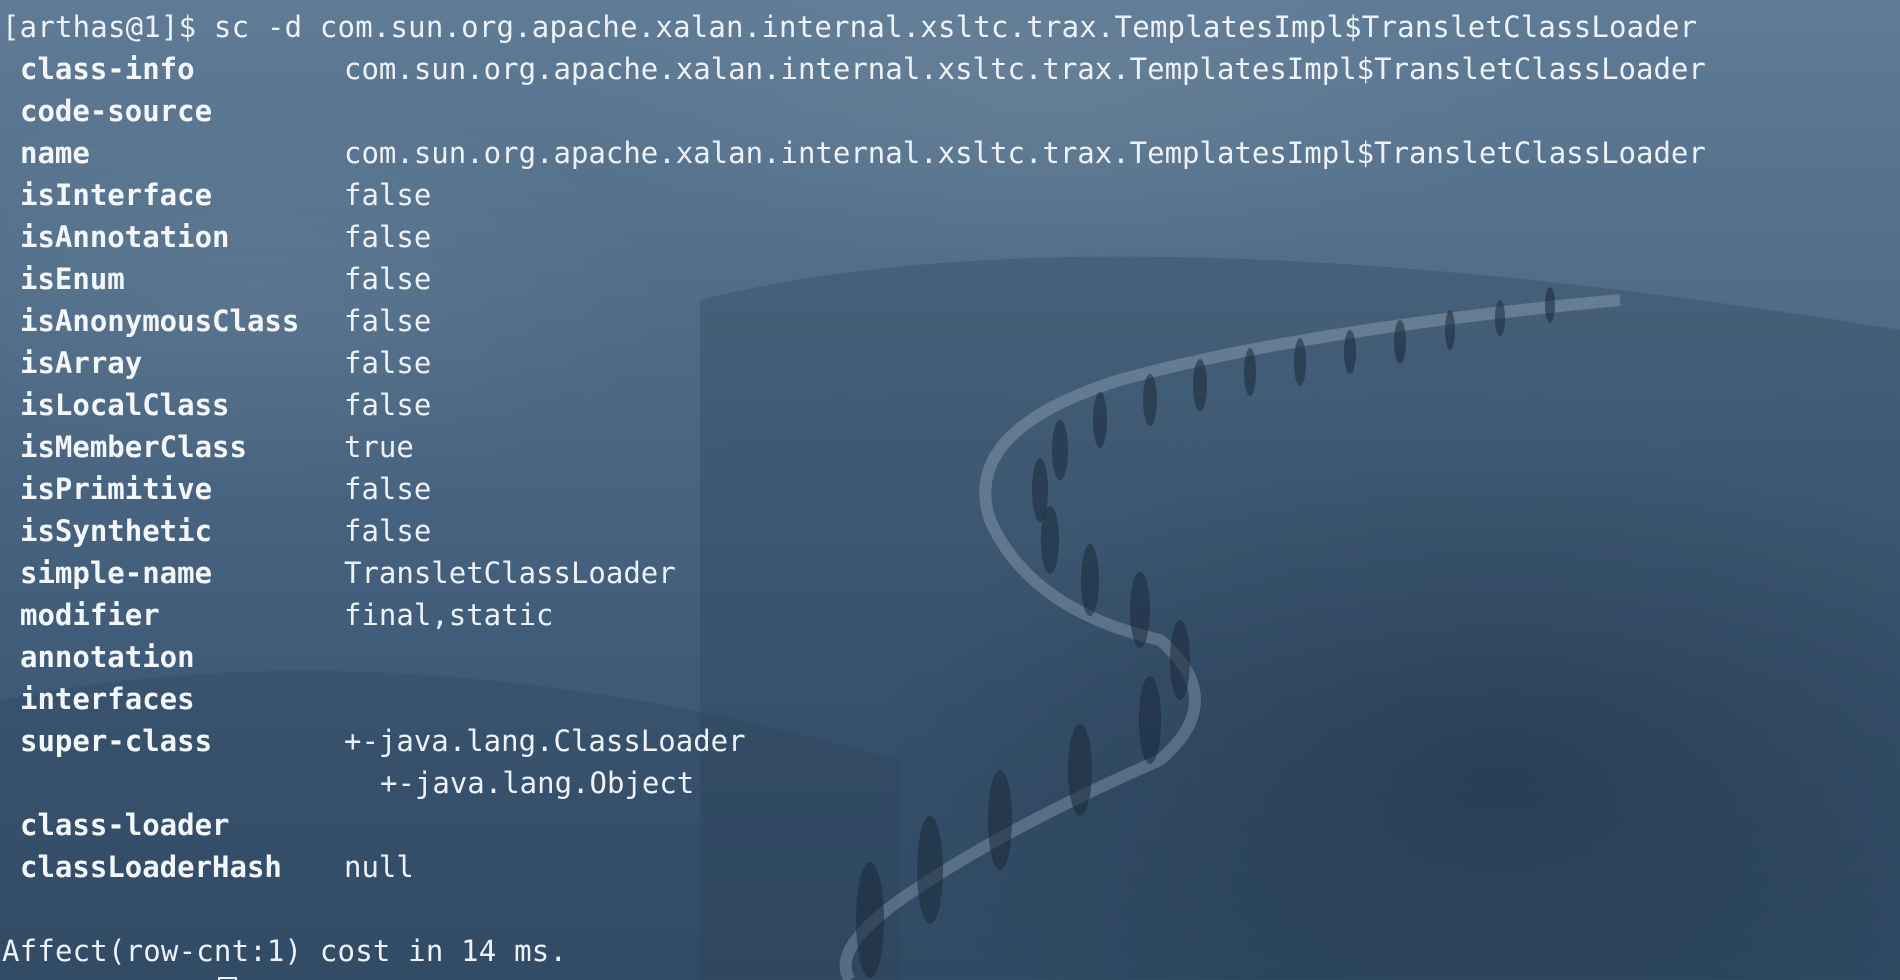  I want to click on field-key: isArray, so click(81, 363).